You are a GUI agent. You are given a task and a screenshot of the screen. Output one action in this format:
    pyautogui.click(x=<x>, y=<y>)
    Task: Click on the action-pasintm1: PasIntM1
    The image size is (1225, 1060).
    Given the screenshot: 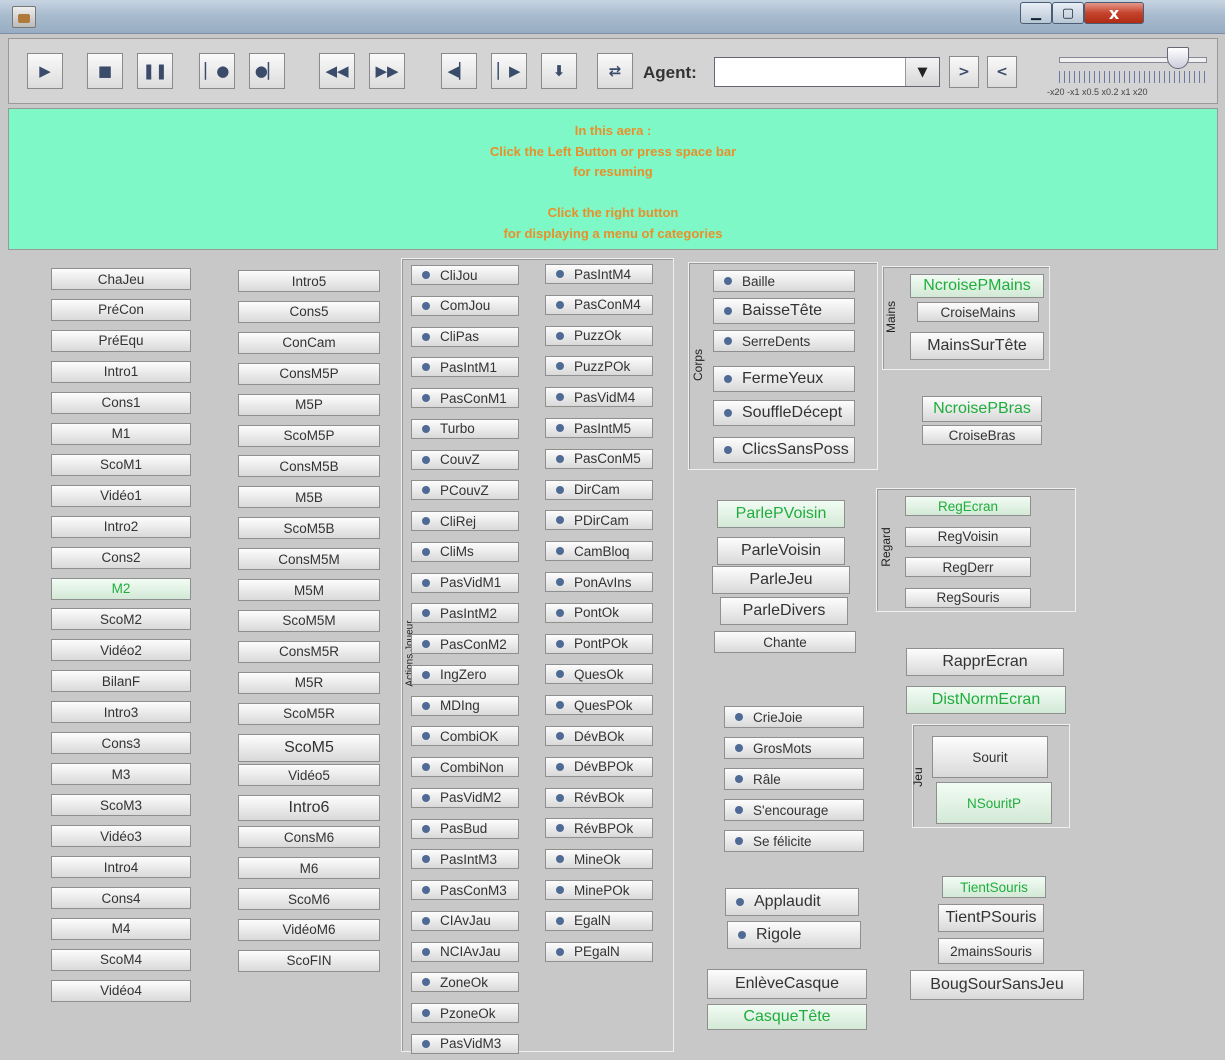 What is the action you would take?
    pyautogui.click(x=465, y=367)
    